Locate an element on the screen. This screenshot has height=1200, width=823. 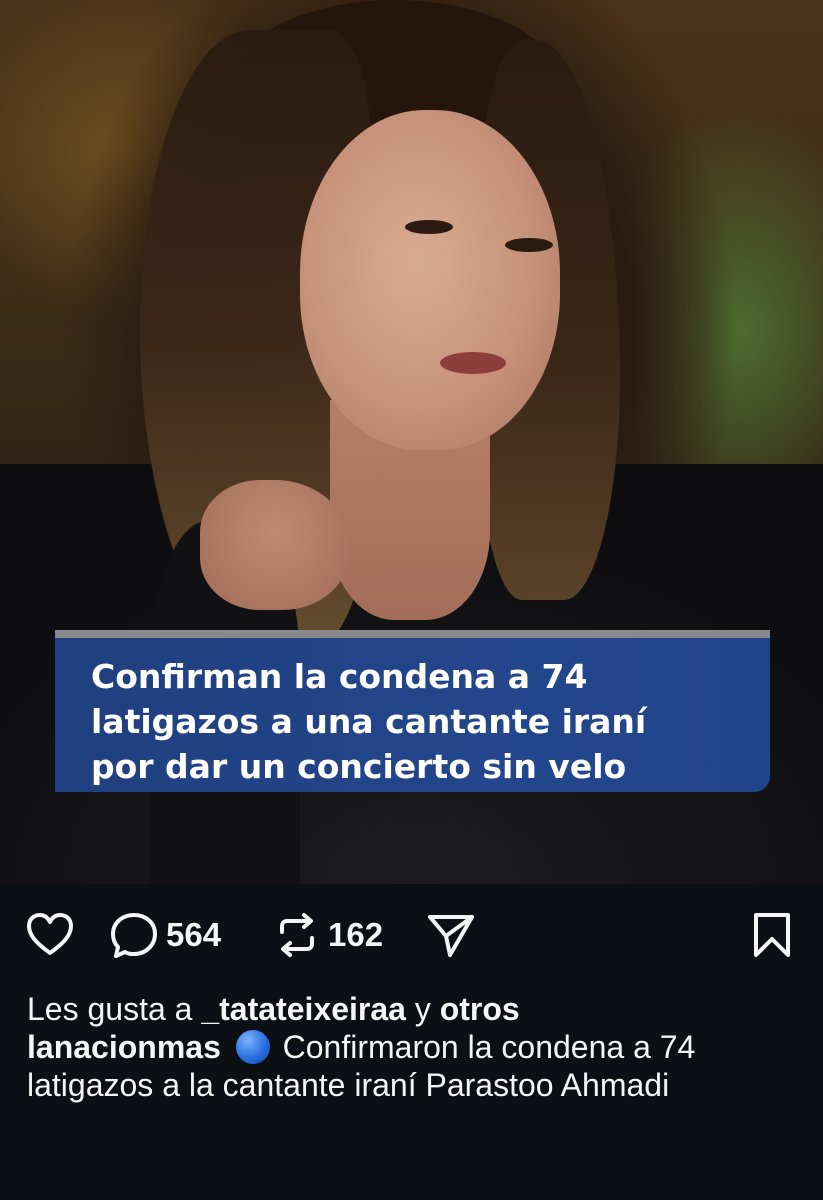
blue-circle-icon is located at coordinates (252, 1047).